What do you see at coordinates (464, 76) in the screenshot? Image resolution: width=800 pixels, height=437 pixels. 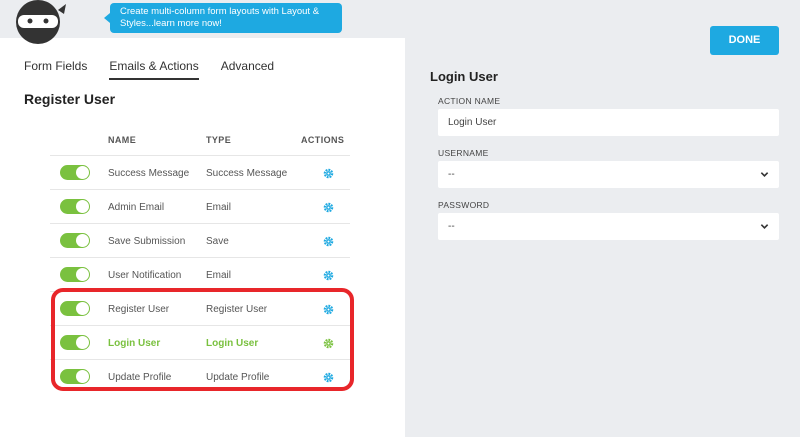 I see `action-panel-title: Login User` at bounding box center [464, 76].